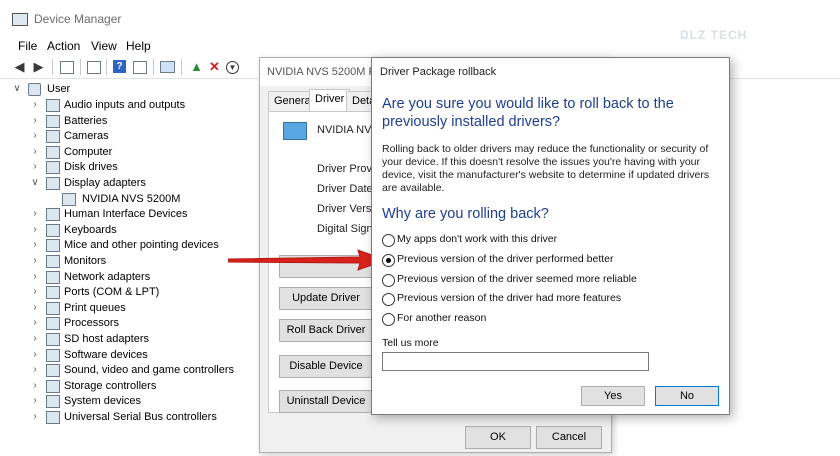 The height and width of the screenshot is (456, 840). I want to click on menu-view: View, so click(104, 46).